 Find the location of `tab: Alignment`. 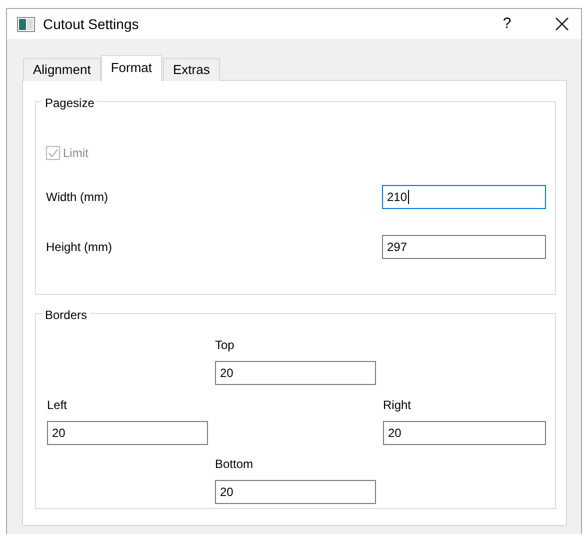

tab: Alignment is located at coordinates (62, 69).